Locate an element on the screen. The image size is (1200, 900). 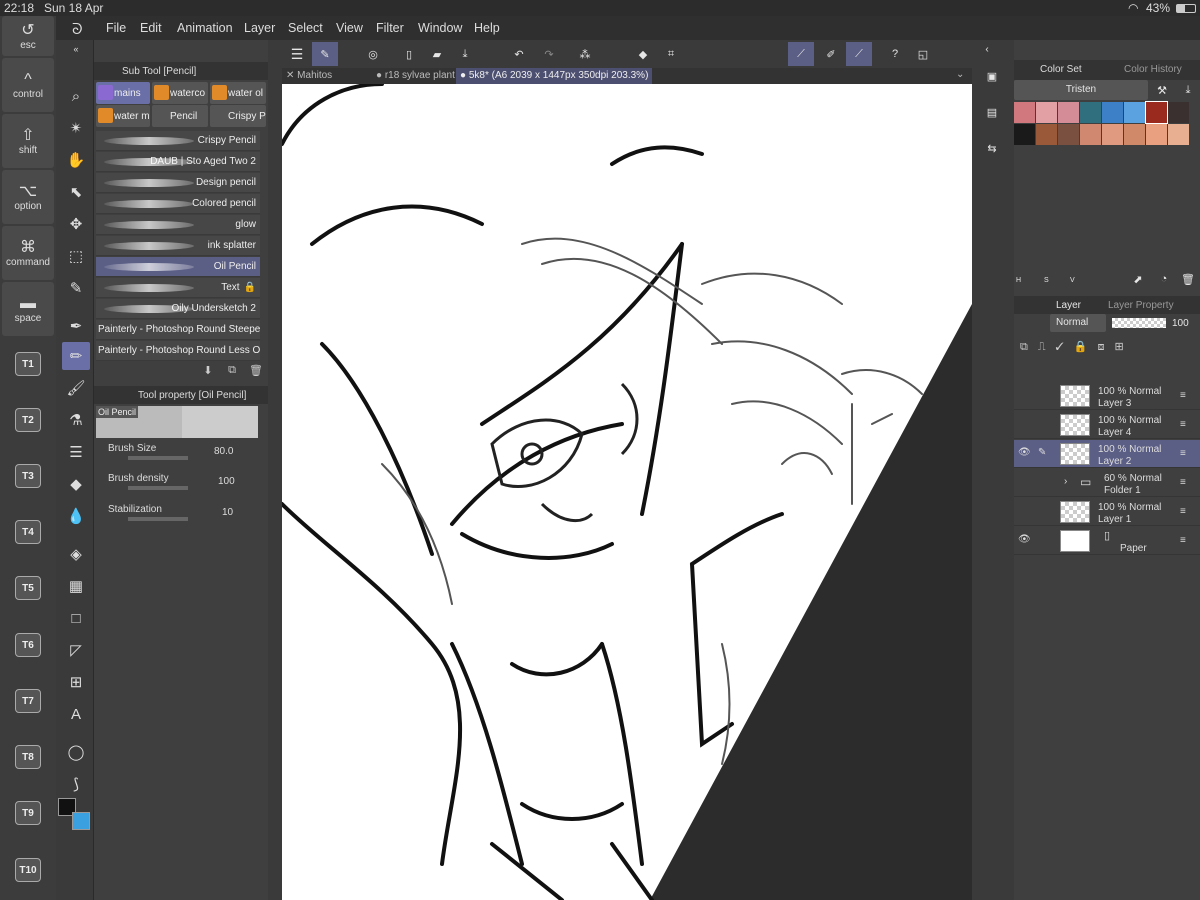
menu-animation: Animation is located at coordinates (205, 28).